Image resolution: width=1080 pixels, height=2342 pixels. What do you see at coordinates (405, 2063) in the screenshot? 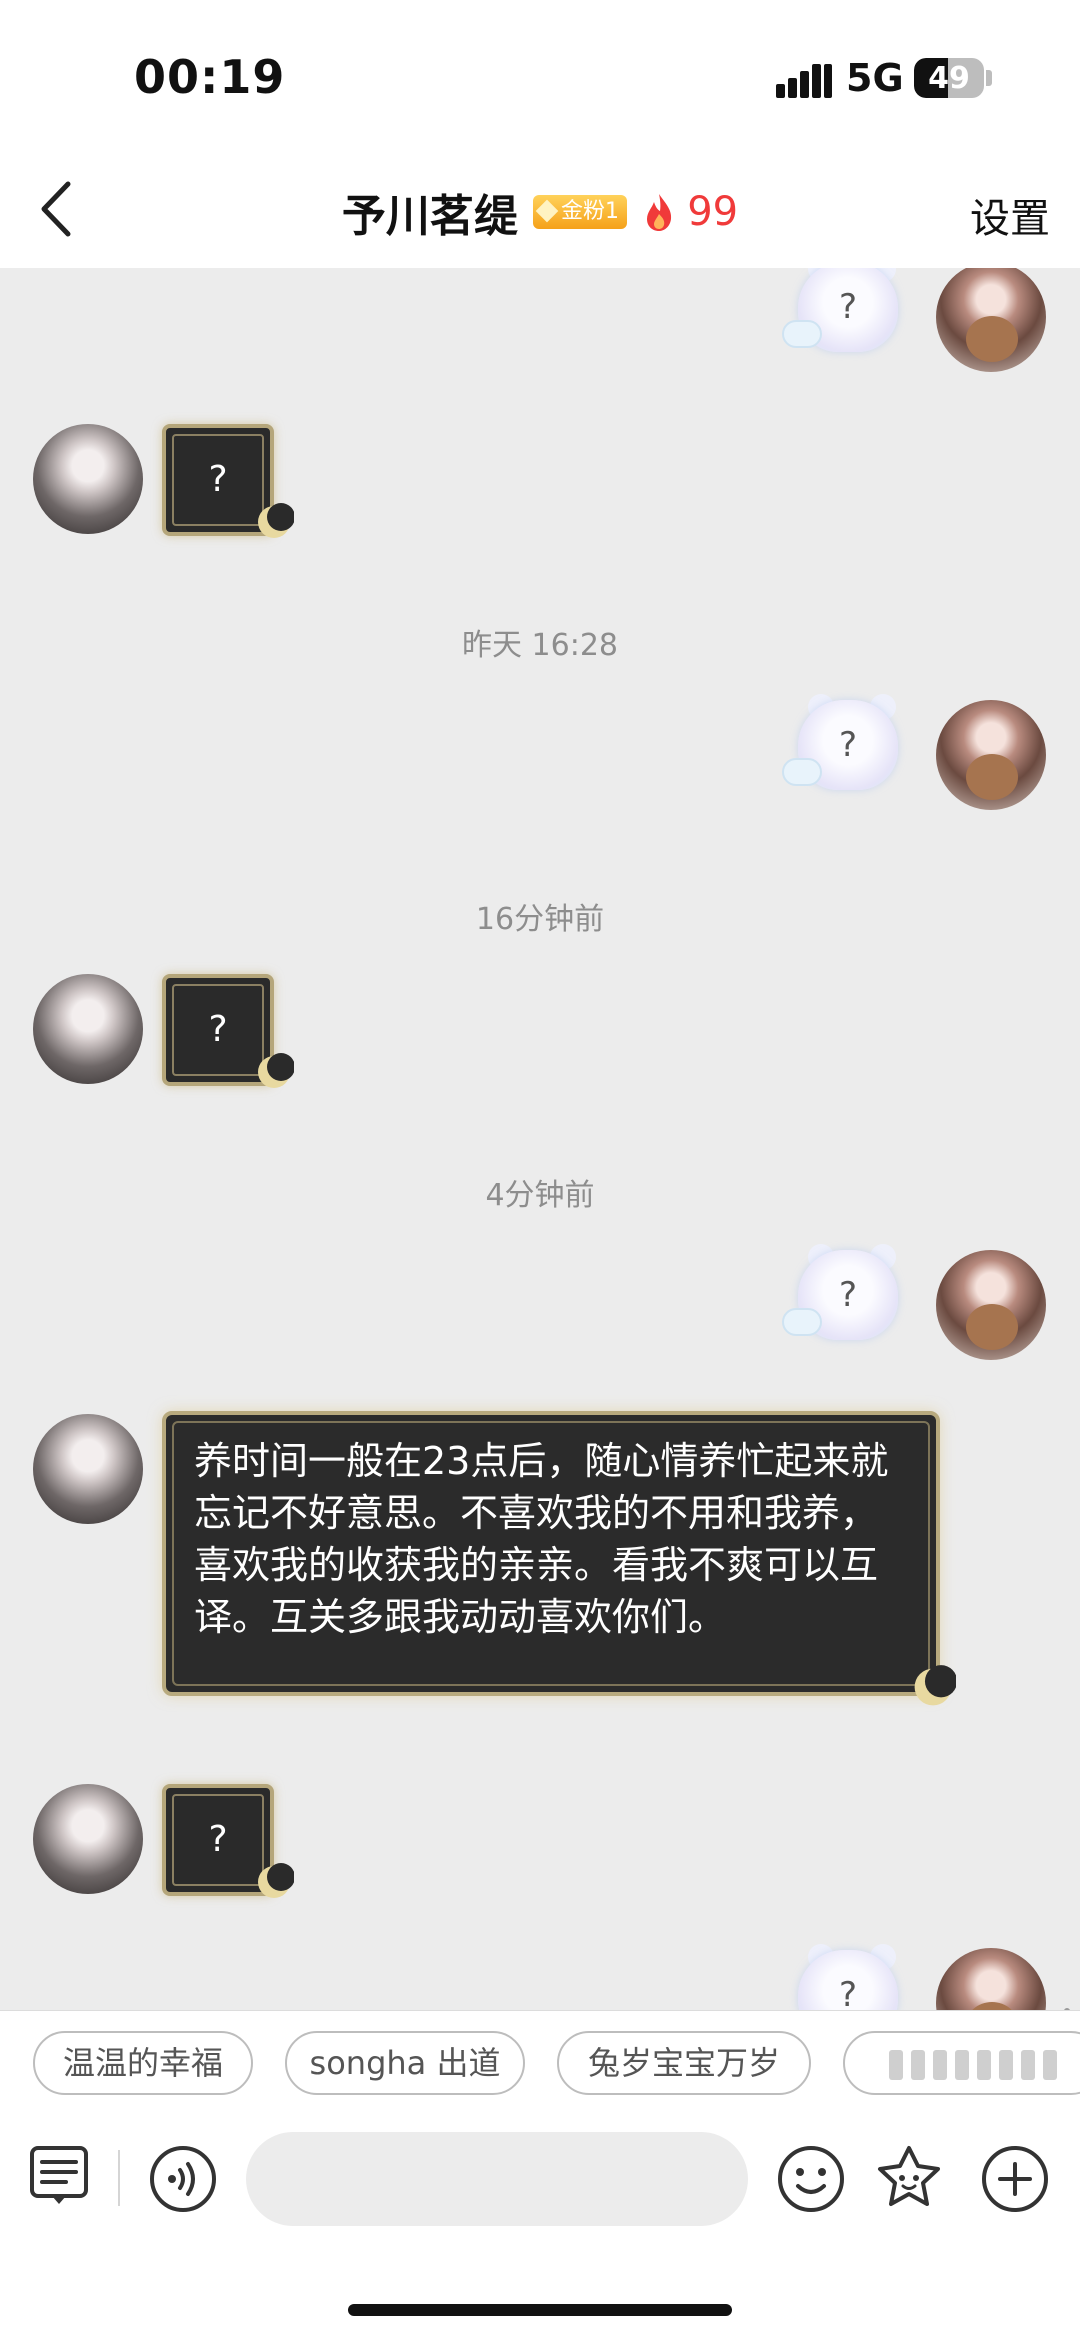
I see `quick-reply-chip: songha 出道` at bounding box center [405, 2063].